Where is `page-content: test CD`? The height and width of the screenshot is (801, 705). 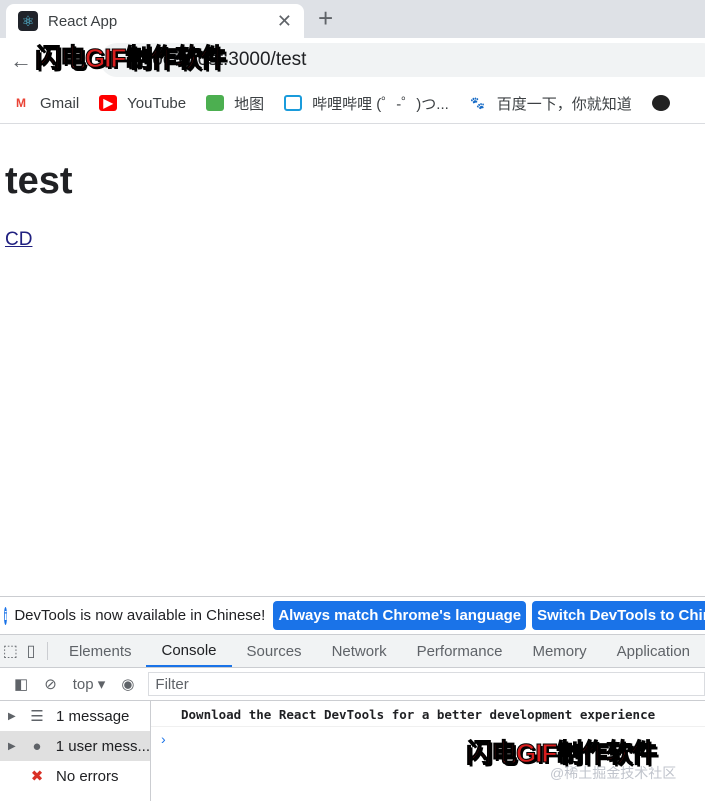 page-content: test CD is located at coordinates (39, 188).